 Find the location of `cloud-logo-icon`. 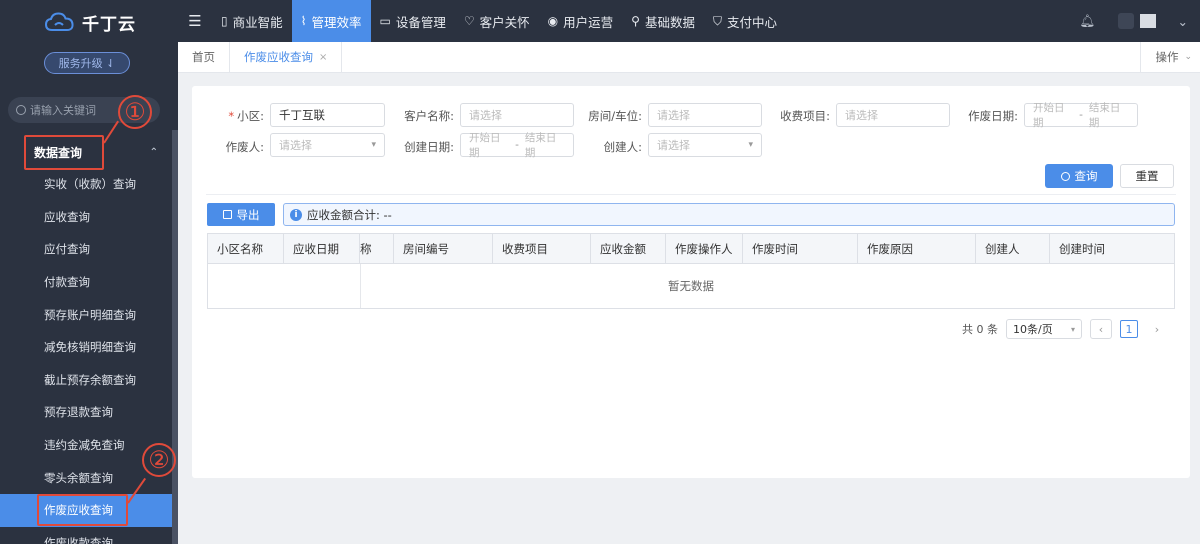

cloud-logo-icon is located at coordinates (59, 21).